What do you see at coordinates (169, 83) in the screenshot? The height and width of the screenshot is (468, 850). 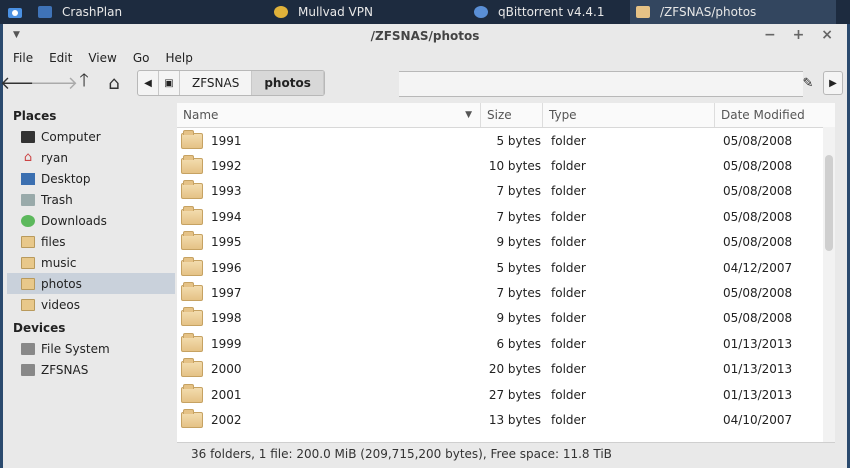 I see `path-root-button: ▣` at bounding box center [169, 83].